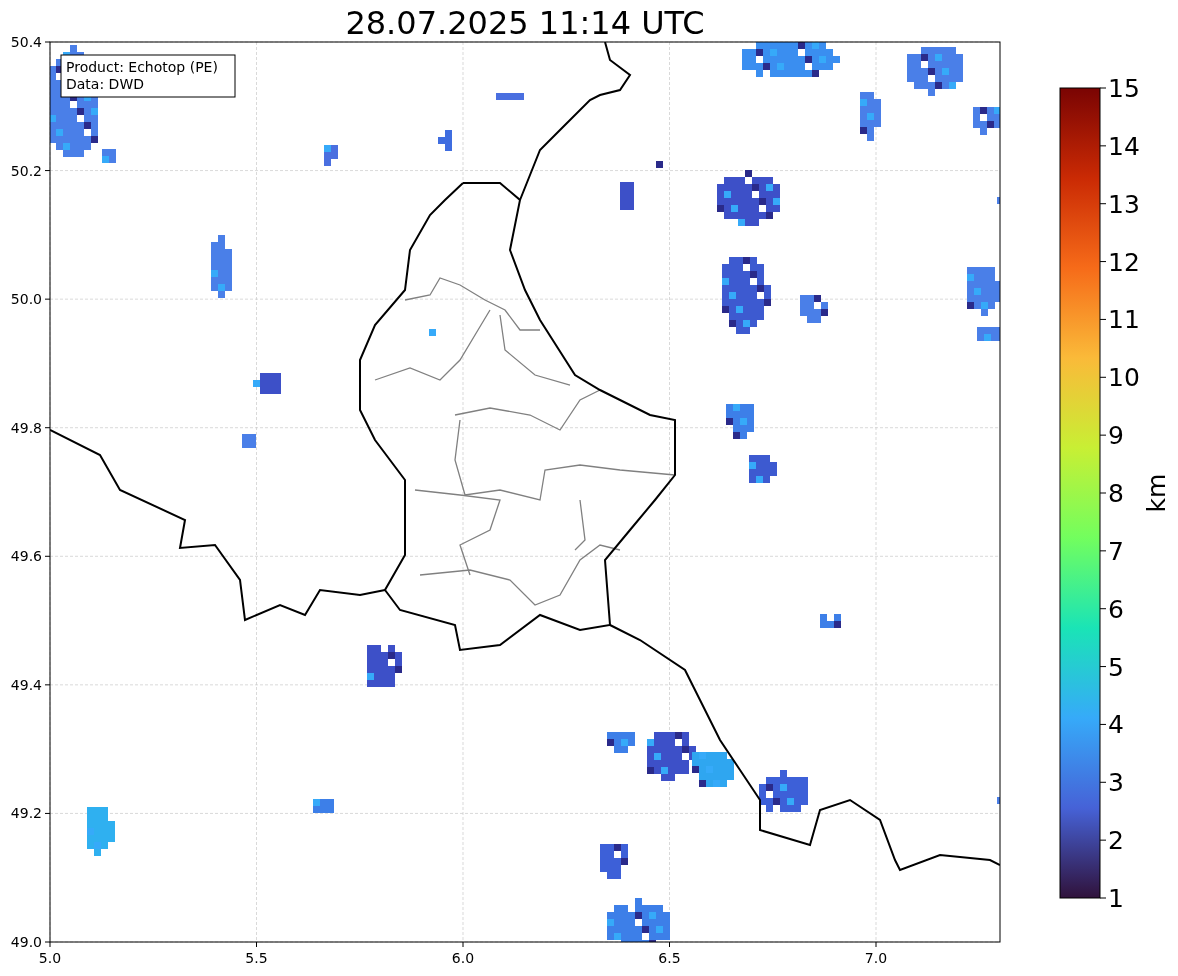  What do you see at coordinates (1116, 783) in the screenshot?
I see `colorbar-tick-label: 3` at bounding box center [1116, 783].